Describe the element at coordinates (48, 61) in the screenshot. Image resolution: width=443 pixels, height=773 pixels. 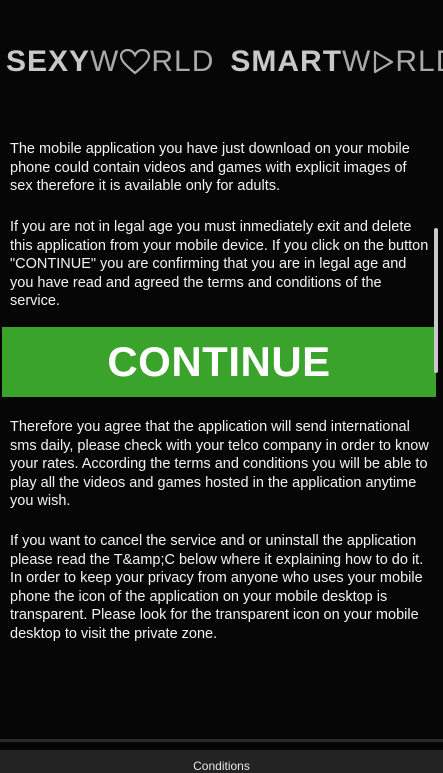
I see `sexyworld-logo-part1: SEXY` at that location.